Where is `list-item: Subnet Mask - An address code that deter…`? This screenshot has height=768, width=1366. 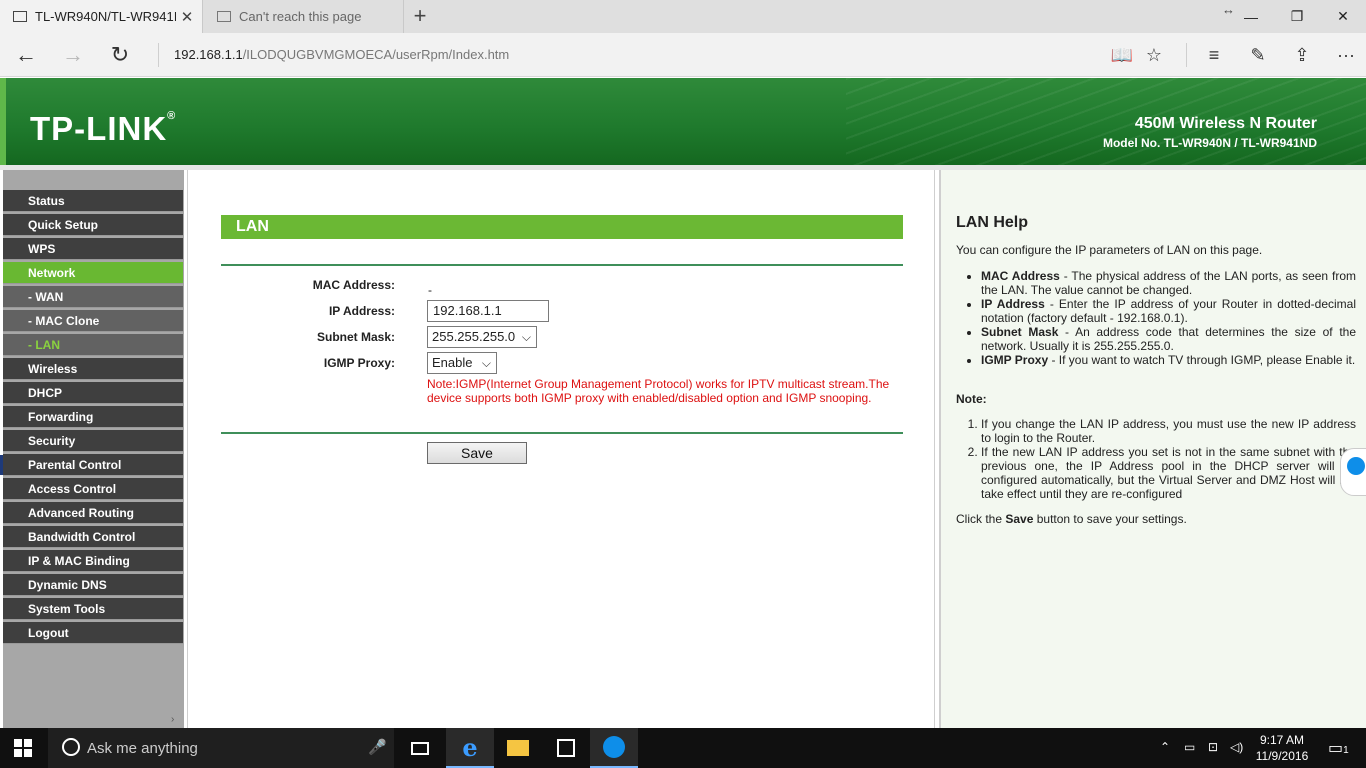 list-item: Subnet Mask - An address code that deter… is located at coordinates (1168, 339).